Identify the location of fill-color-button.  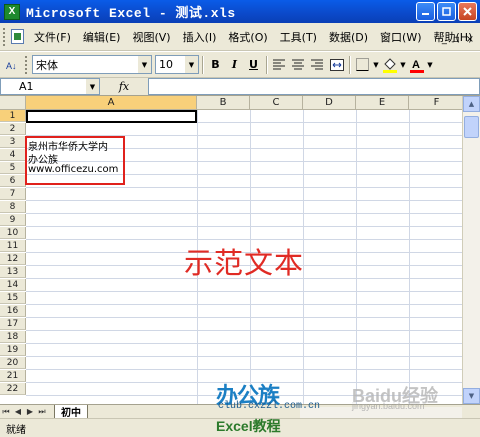
(389, 65).